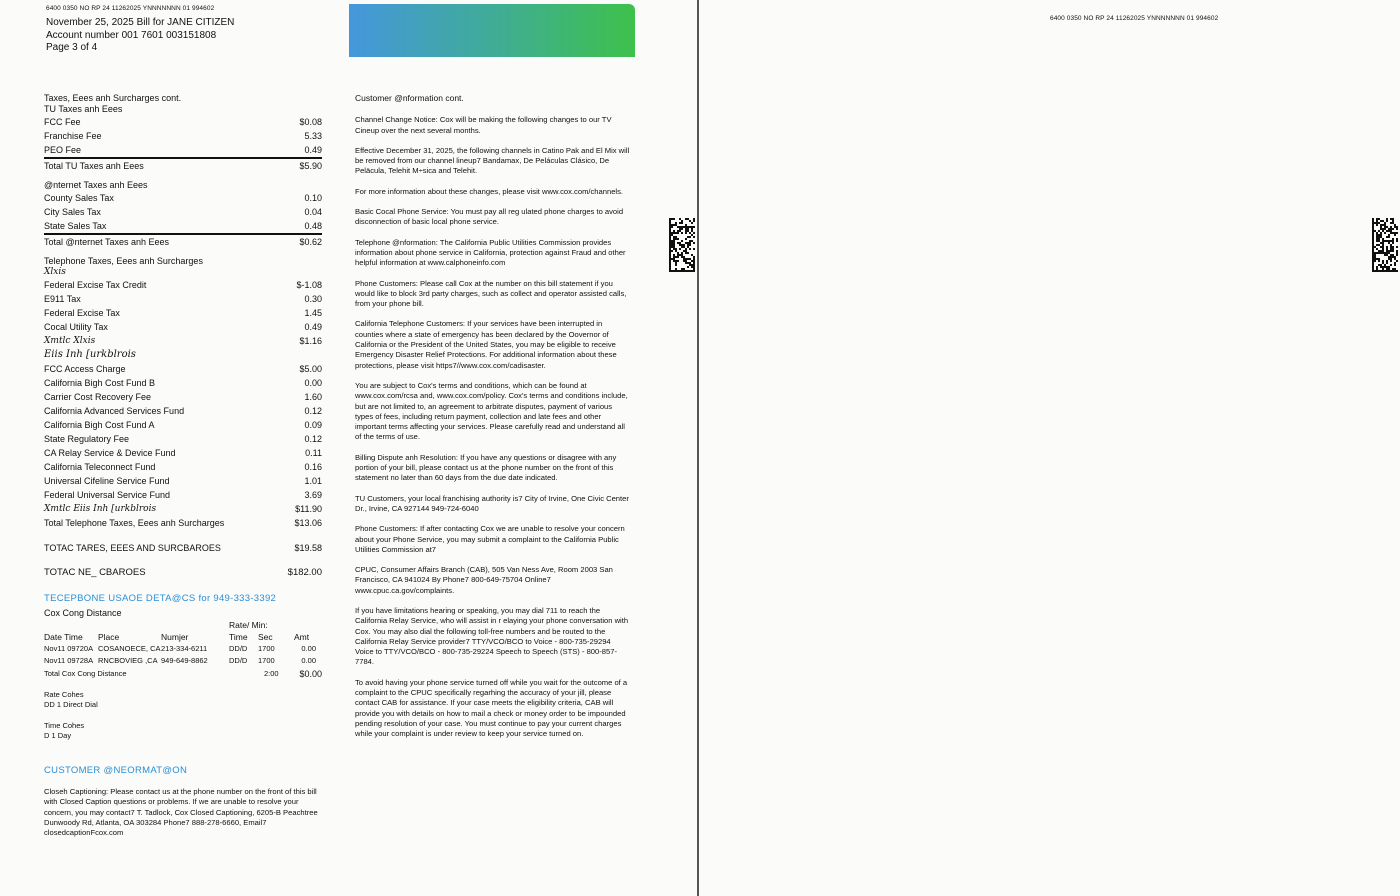 The width and height of the screenshot is (1400, 896). I want to click on tax-line-label: State Sales Tax, so click(75, 226).